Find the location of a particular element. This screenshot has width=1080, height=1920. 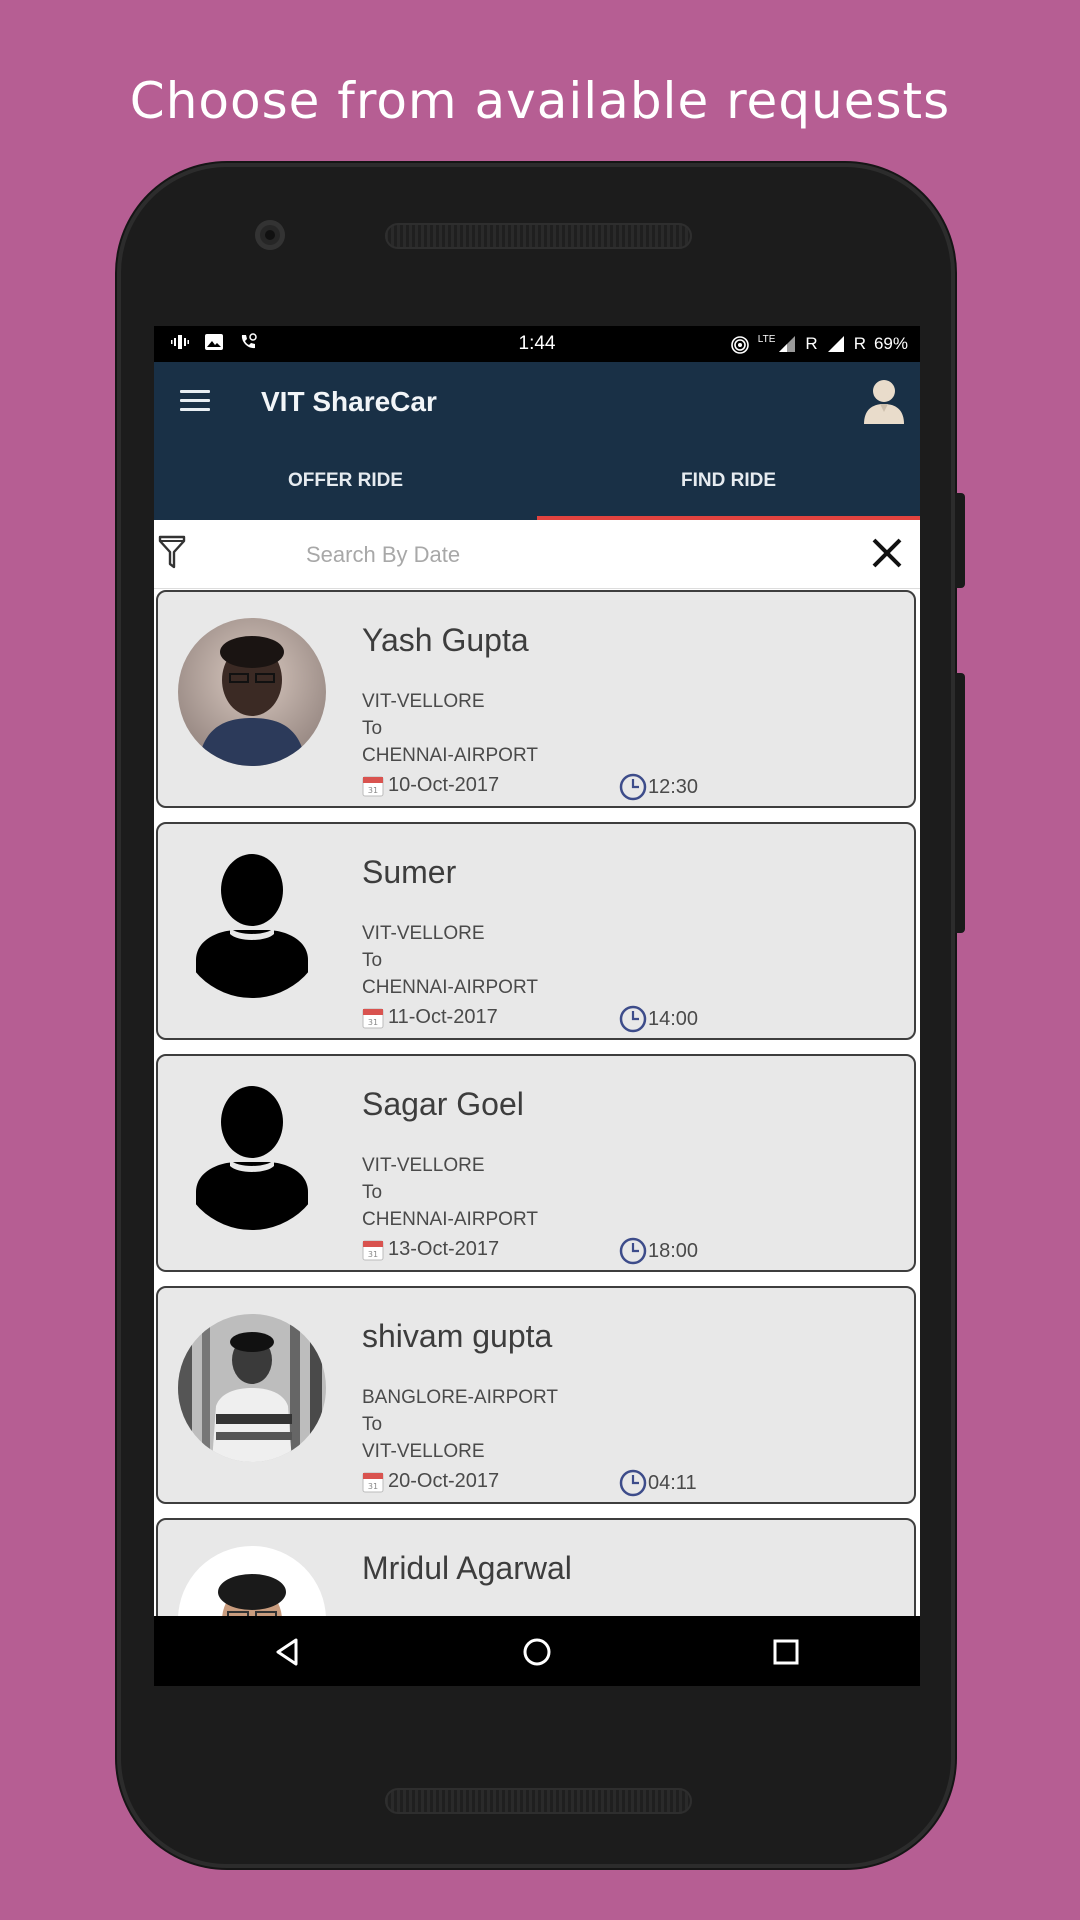

time-row: 12:30 is located at coordinates (658, 787).